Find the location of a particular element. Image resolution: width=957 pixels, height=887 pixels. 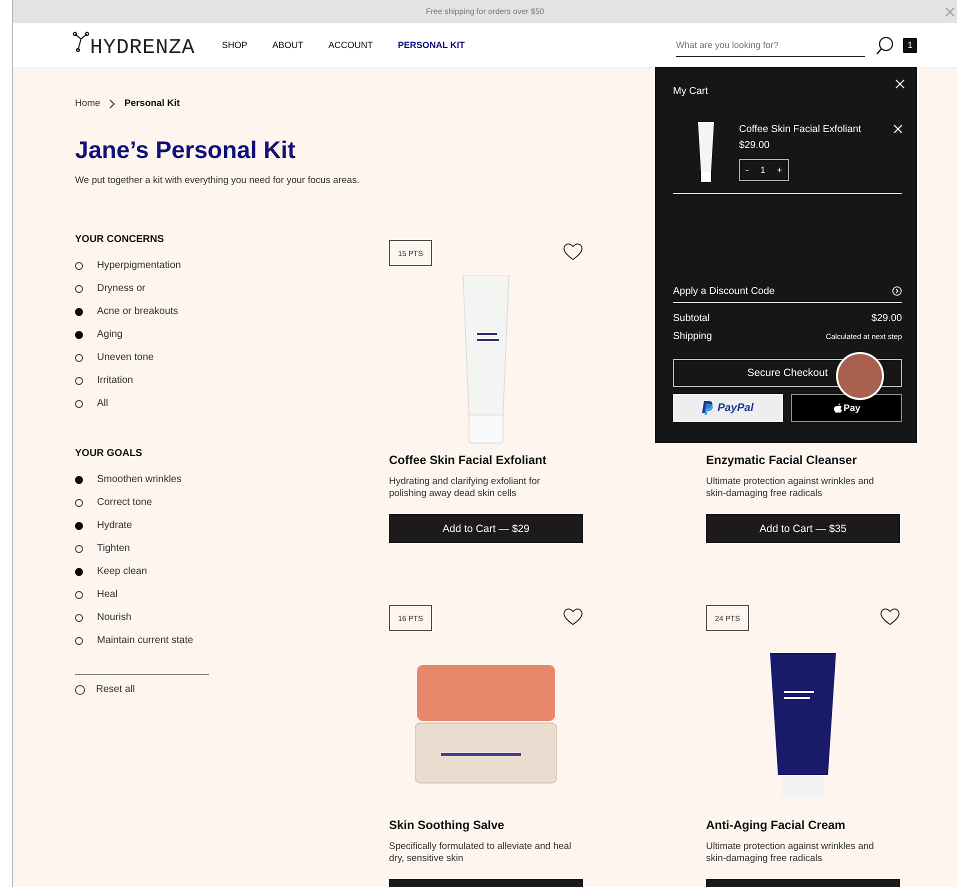

filter-option: Hydrate is located at coordinates (114, 525).